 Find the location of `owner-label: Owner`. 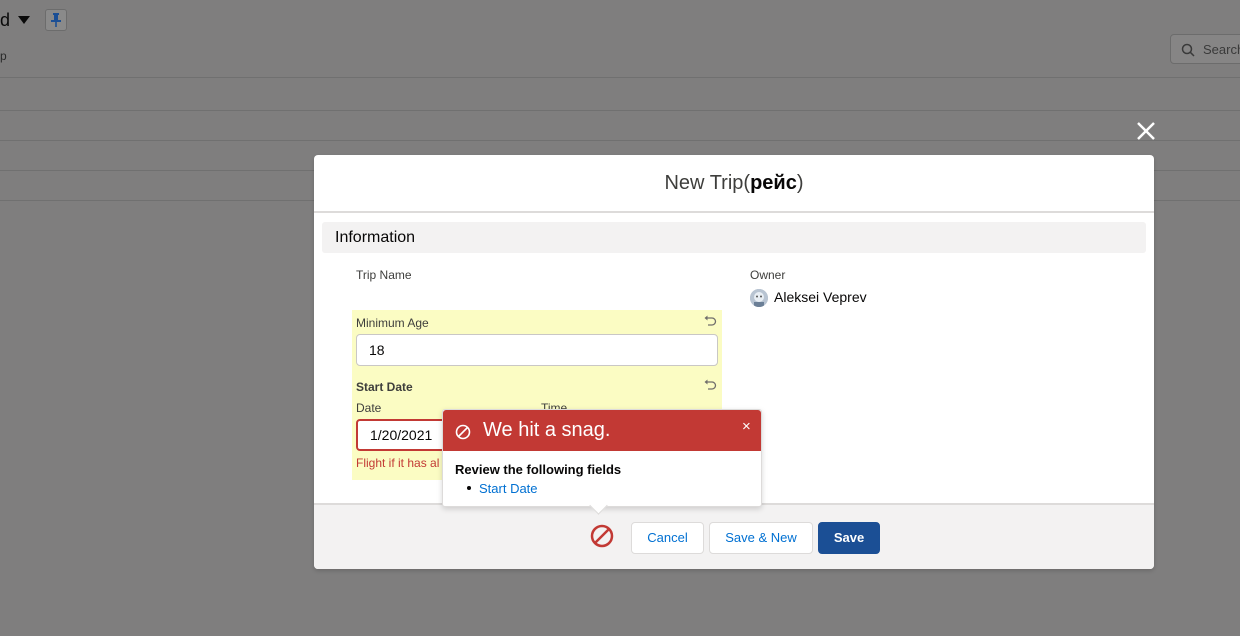

owner-label: Owner is located at coordinates (768, 275).